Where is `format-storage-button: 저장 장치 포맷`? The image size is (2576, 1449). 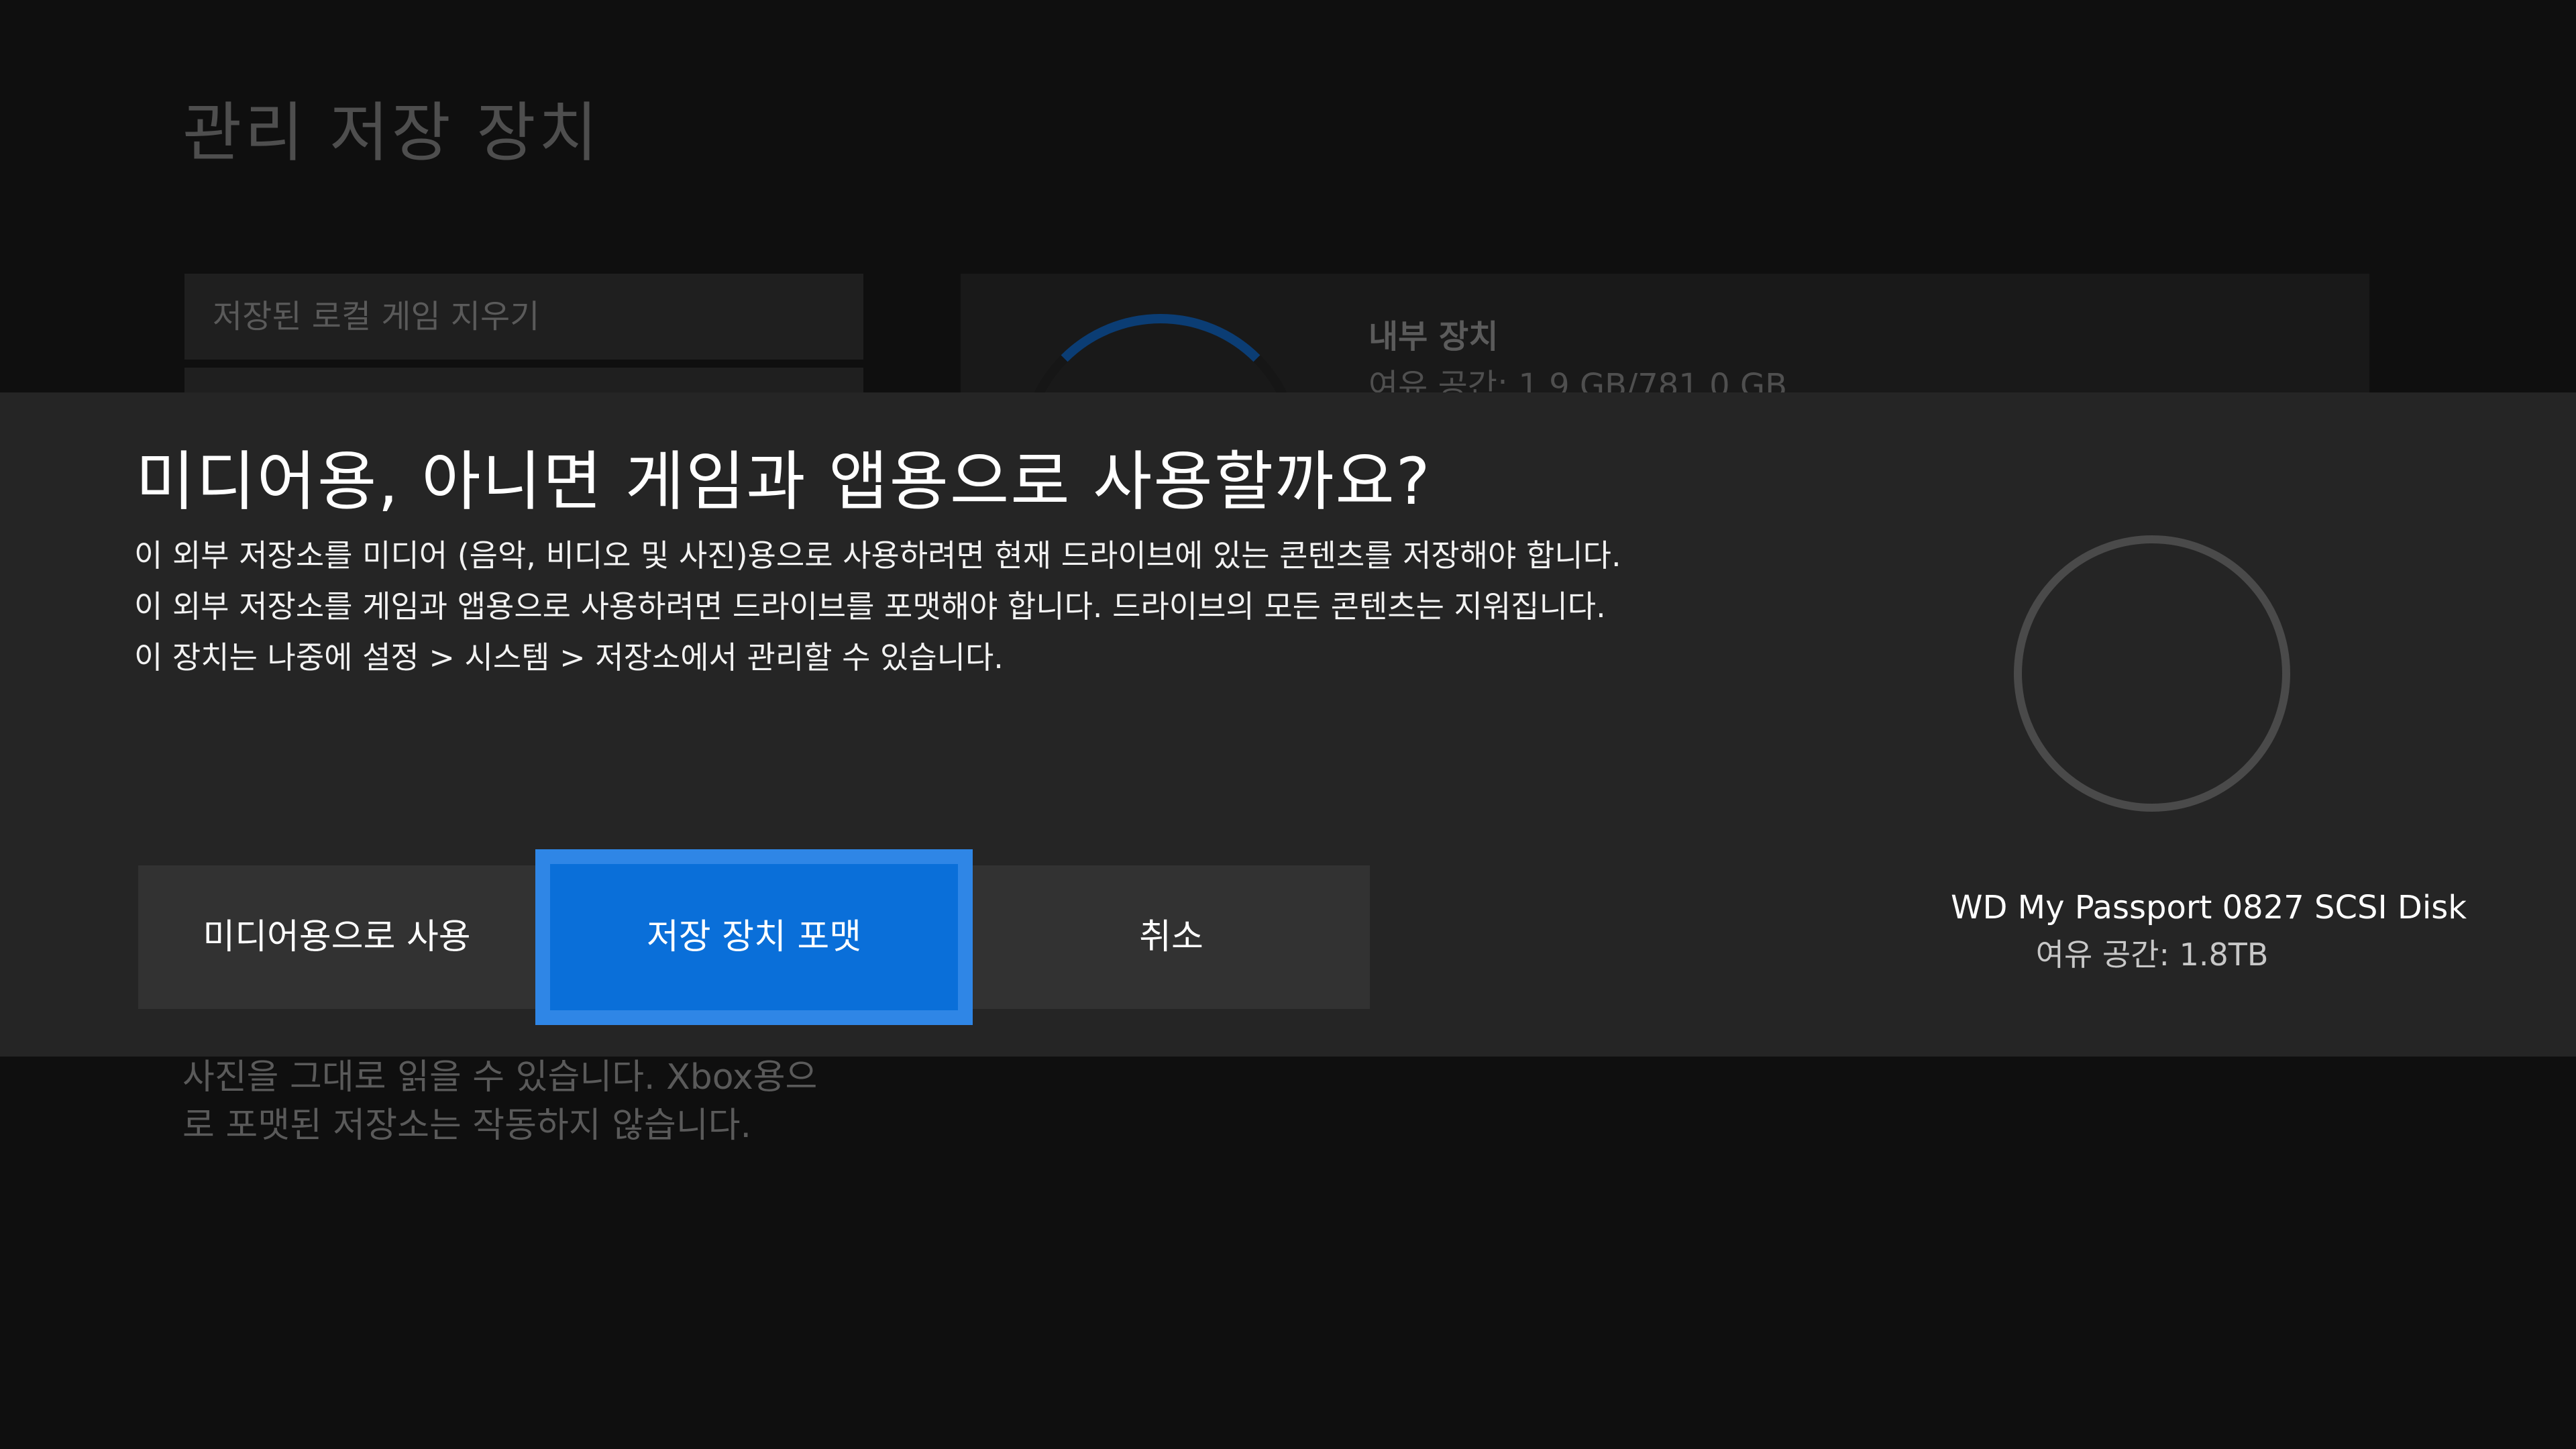
format-storage-button: 저장 장치 포맷 is located at coordinates (754, 937).